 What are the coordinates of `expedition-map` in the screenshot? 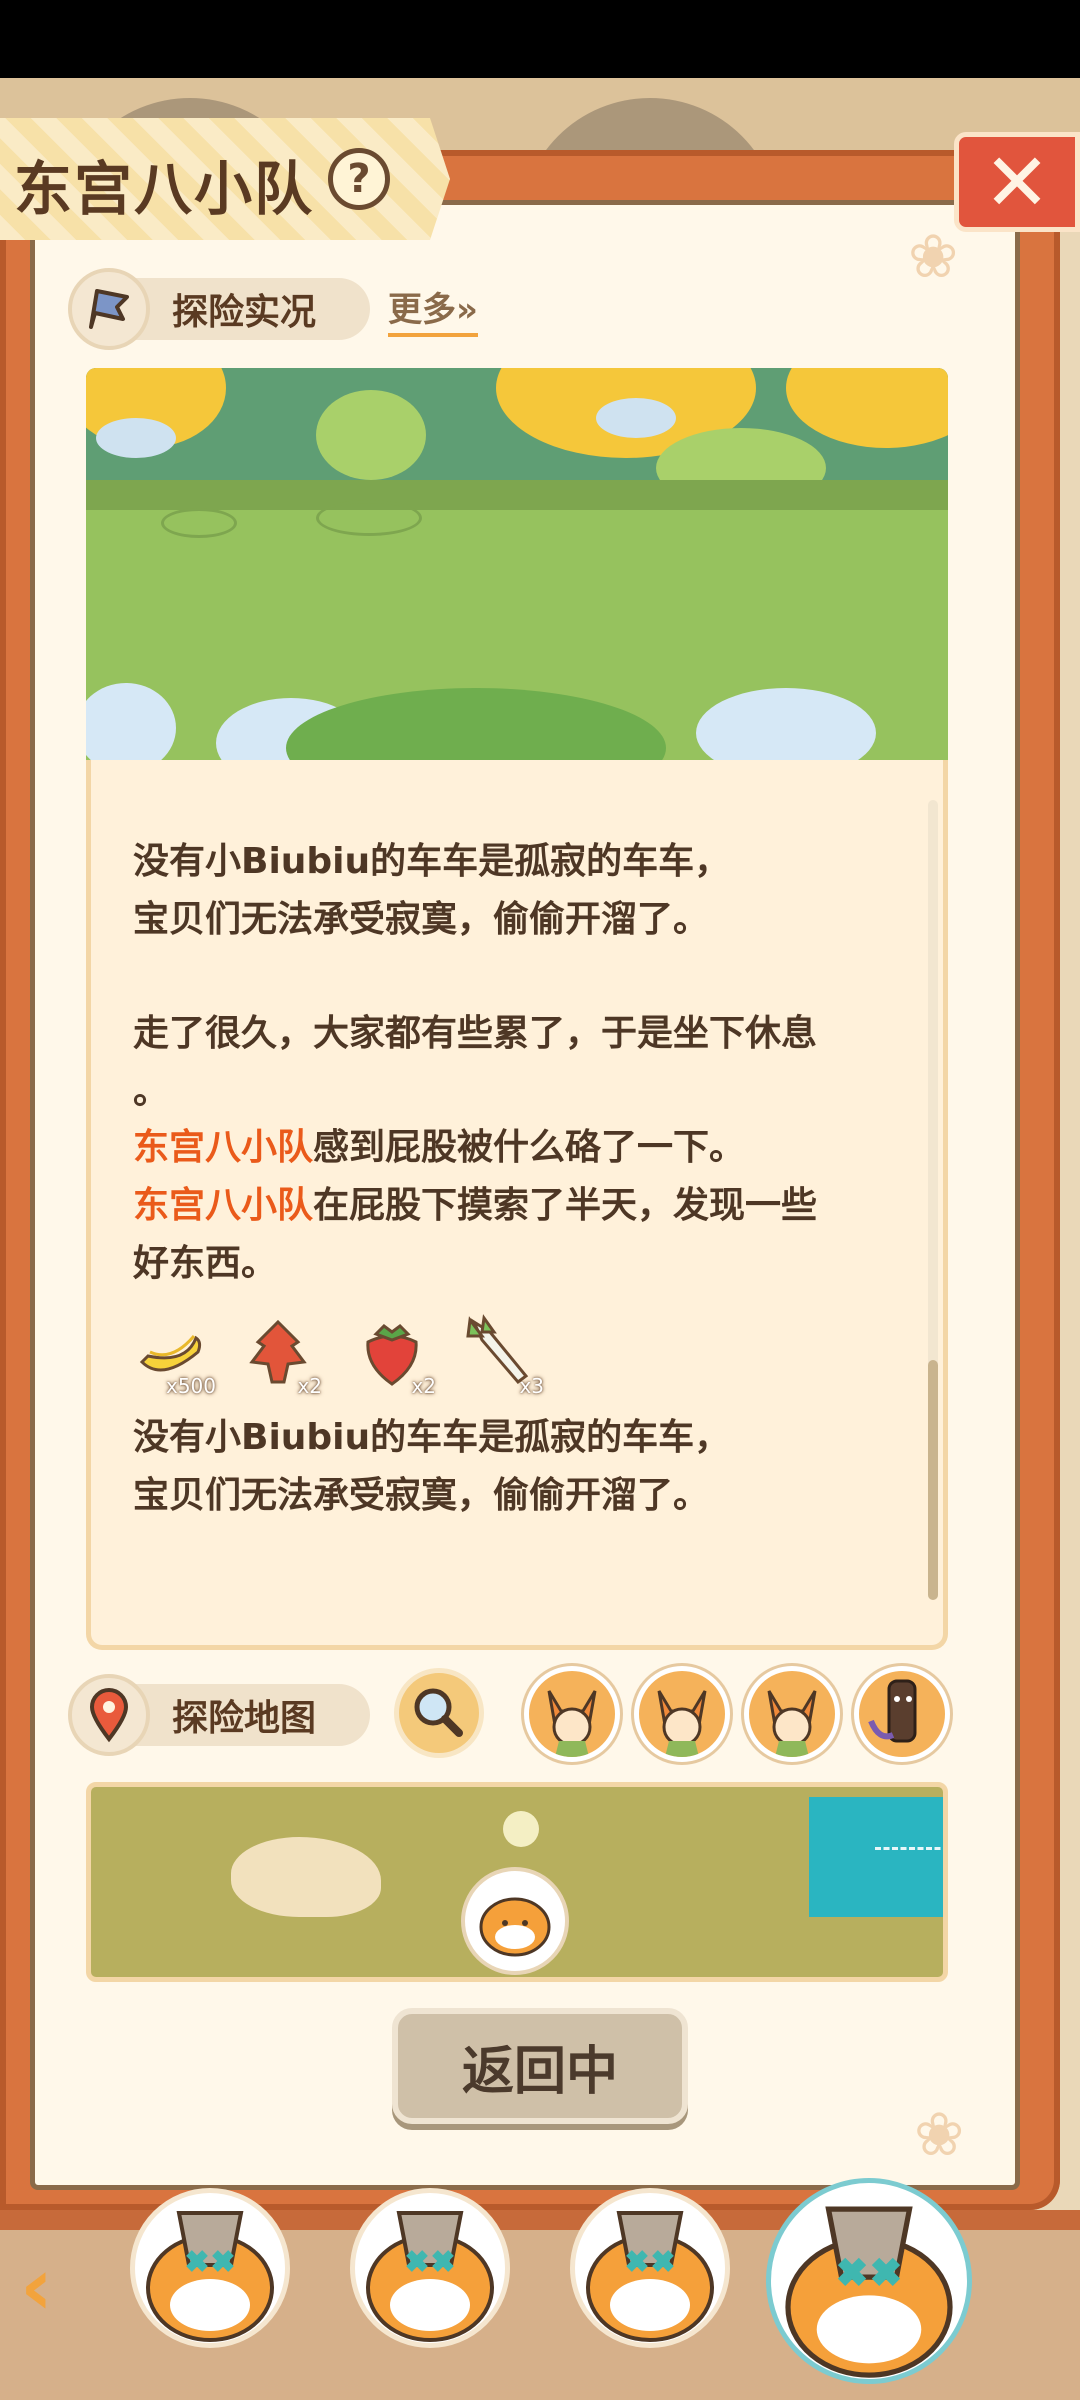 It's located at (517, 1882).